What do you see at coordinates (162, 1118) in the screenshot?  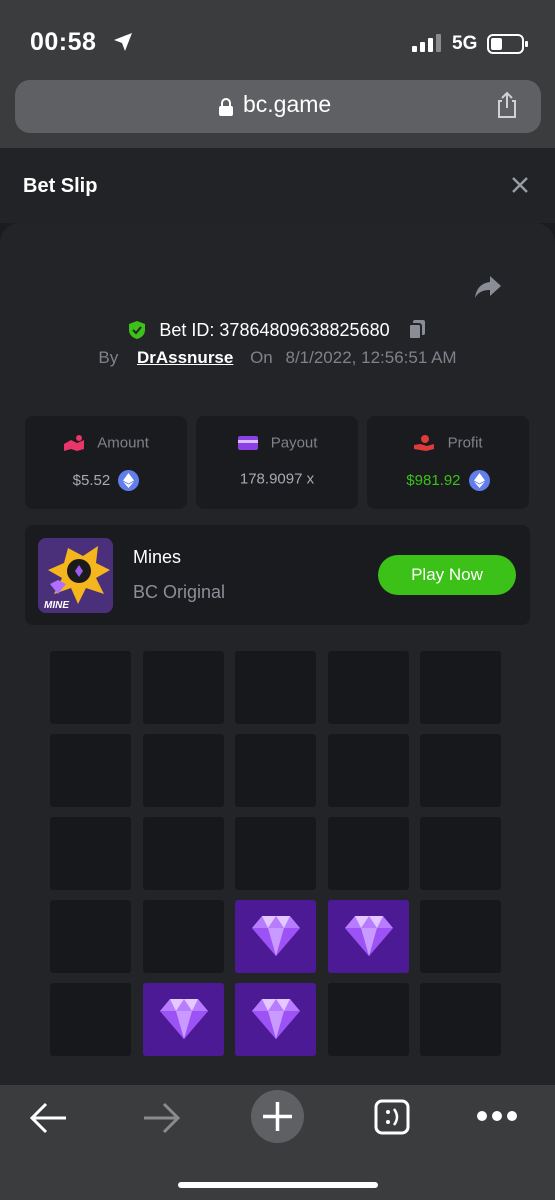 I see `forward-arrow-icon` at bounding box center [162, 1118].